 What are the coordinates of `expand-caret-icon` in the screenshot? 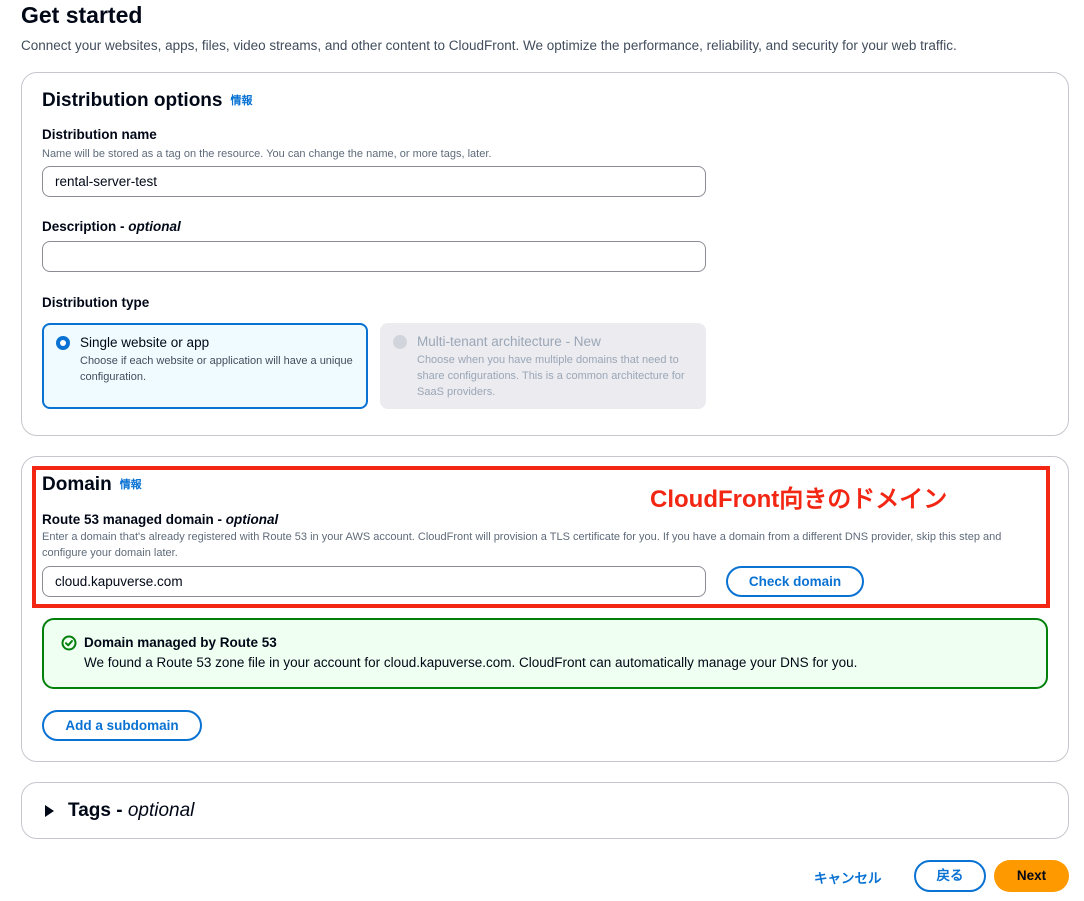 It's located at (49, 811).